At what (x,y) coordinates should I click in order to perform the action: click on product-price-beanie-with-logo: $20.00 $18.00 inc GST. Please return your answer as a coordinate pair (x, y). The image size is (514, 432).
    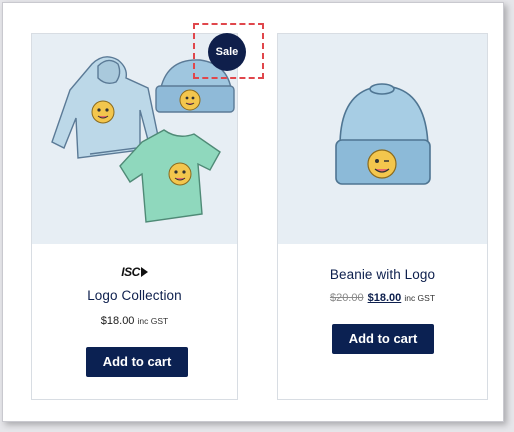
    Looking at the image, I should click on (382, 298).